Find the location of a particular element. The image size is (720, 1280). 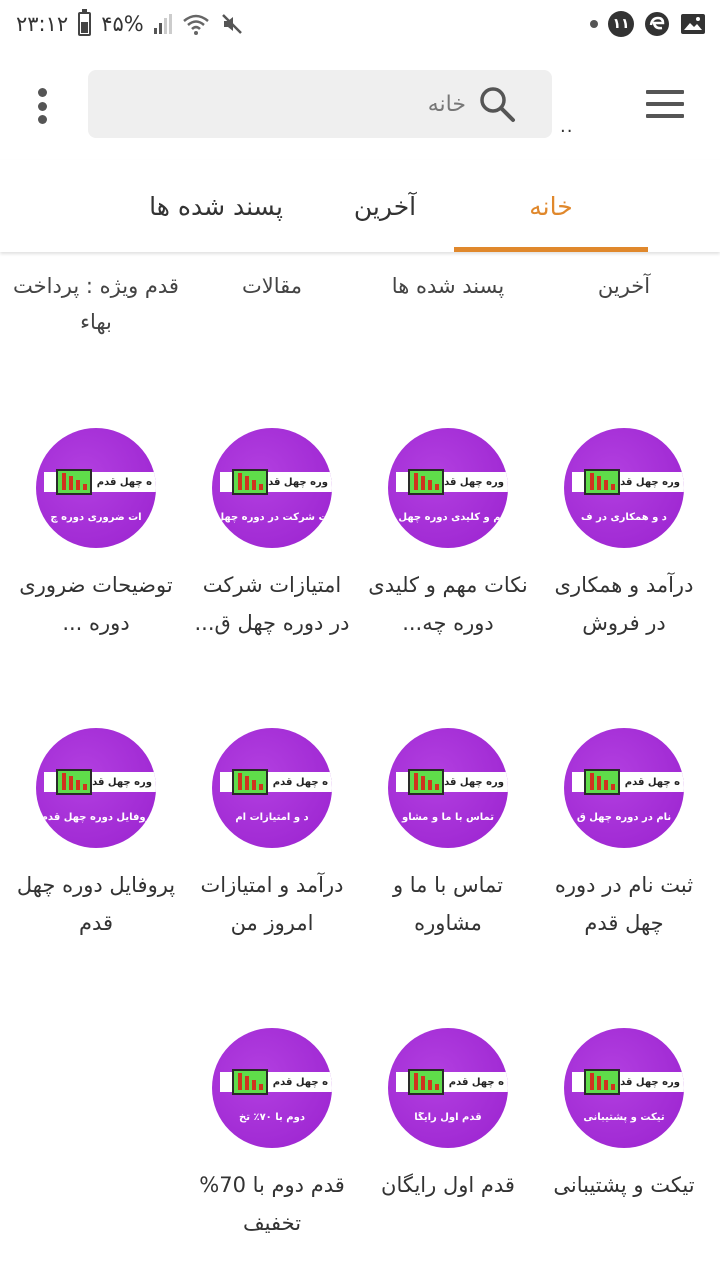

course-thumbnail: وره چهل قدم تیکت و پشتیبانی is located at coordinates (624, 1088).